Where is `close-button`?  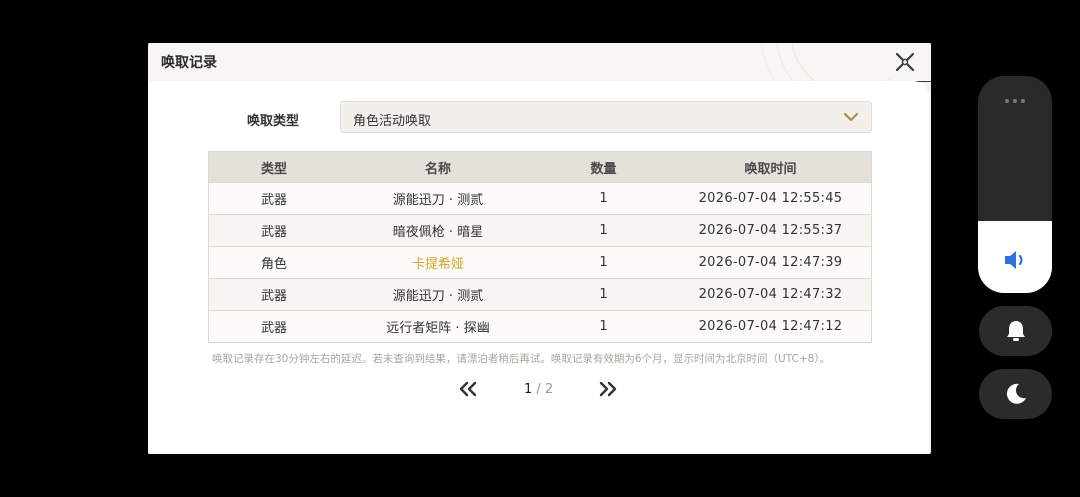
close-button is located at coordinates (905, 62).